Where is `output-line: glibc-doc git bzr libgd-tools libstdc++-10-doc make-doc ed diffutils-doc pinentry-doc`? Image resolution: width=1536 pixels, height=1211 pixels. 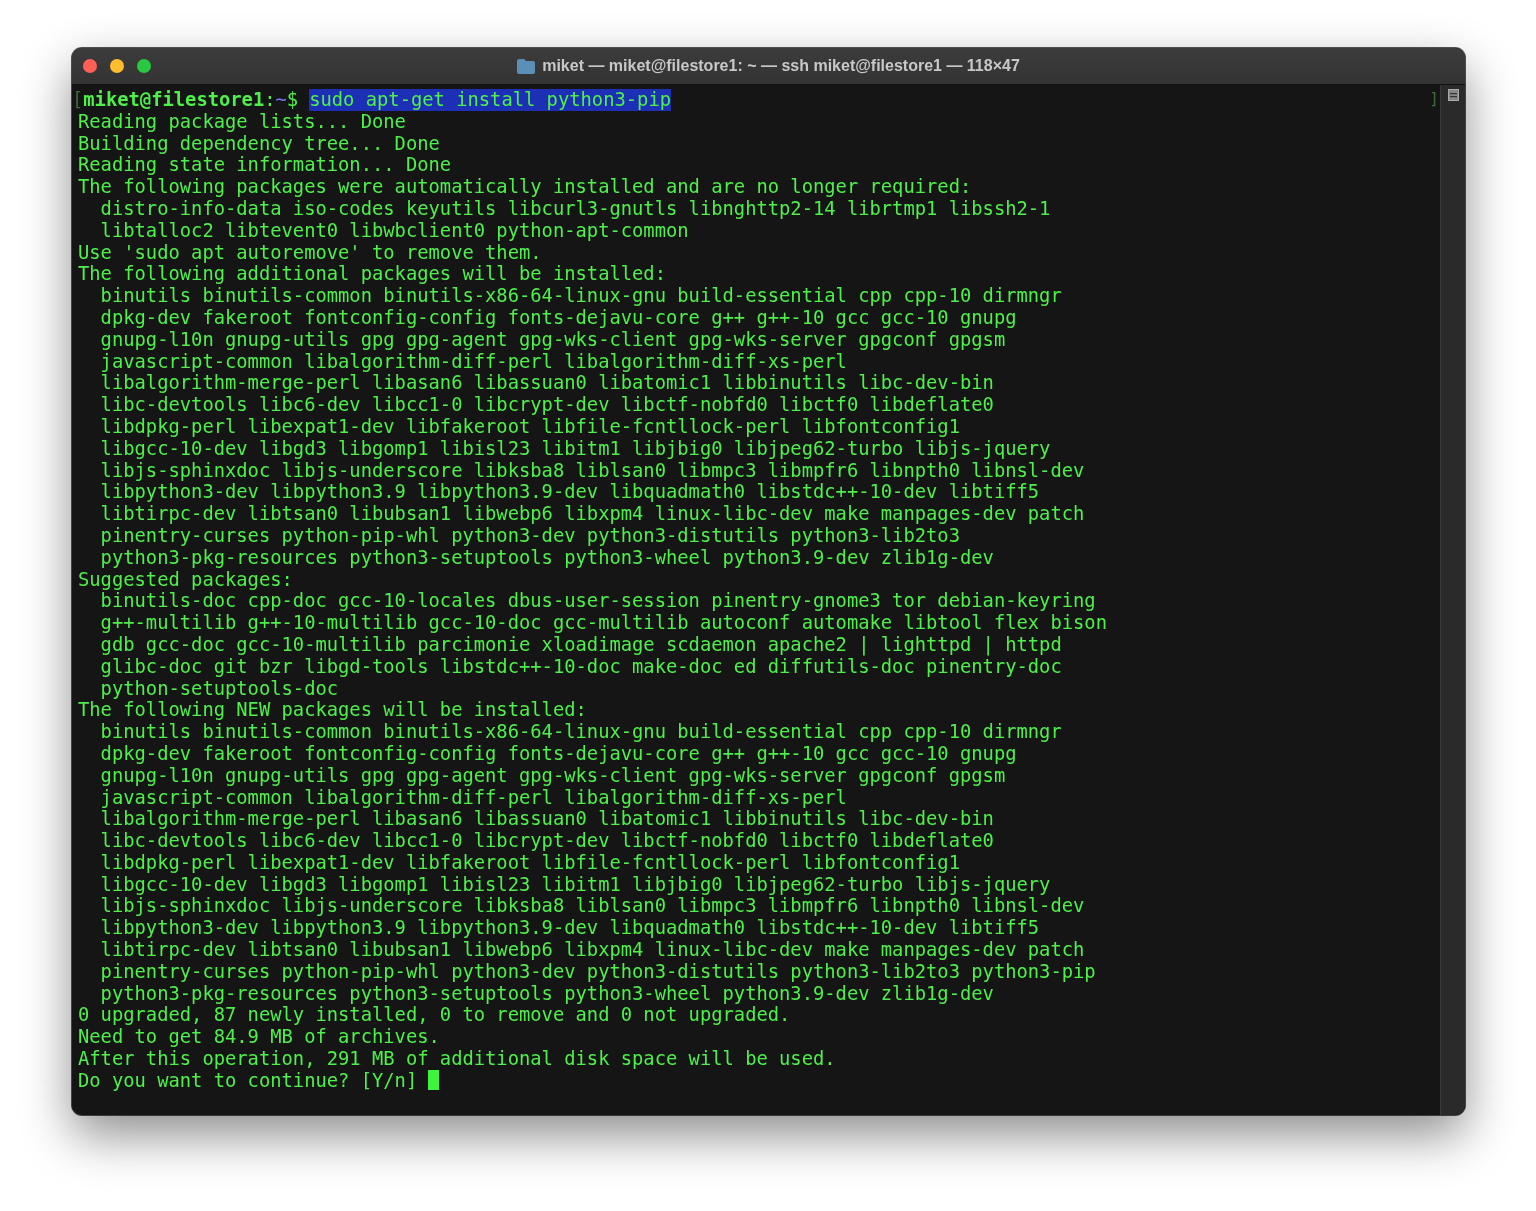
output-line: glibc-doc git bzr libgd-tools libstdc++-10-doc make-doc ed diffutils-doc pinentry-doc is located at coordinates (580, 666).